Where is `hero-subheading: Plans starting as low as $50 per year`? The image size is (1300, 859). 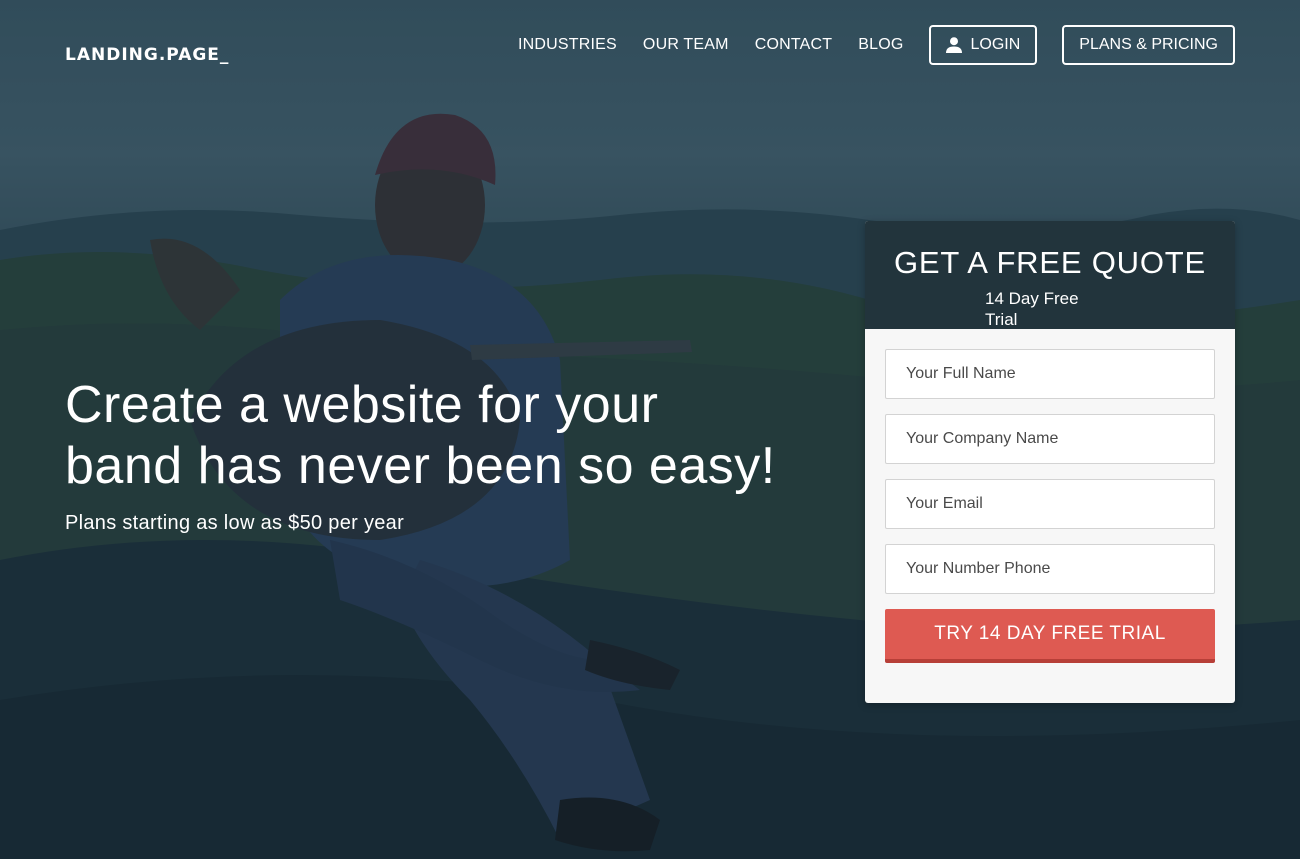 hero-subheading: Plans starting as low as $50 per year is located at coordinates (235, 523).